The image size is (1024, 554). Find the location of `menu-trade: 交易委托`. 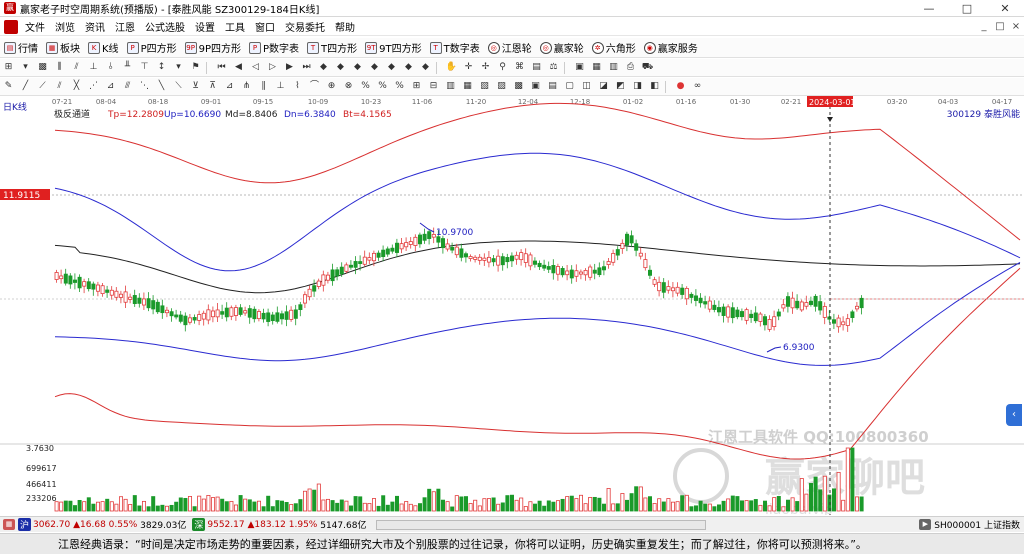

menu-trade: 交易委托 is located at coordinates (305, 26).